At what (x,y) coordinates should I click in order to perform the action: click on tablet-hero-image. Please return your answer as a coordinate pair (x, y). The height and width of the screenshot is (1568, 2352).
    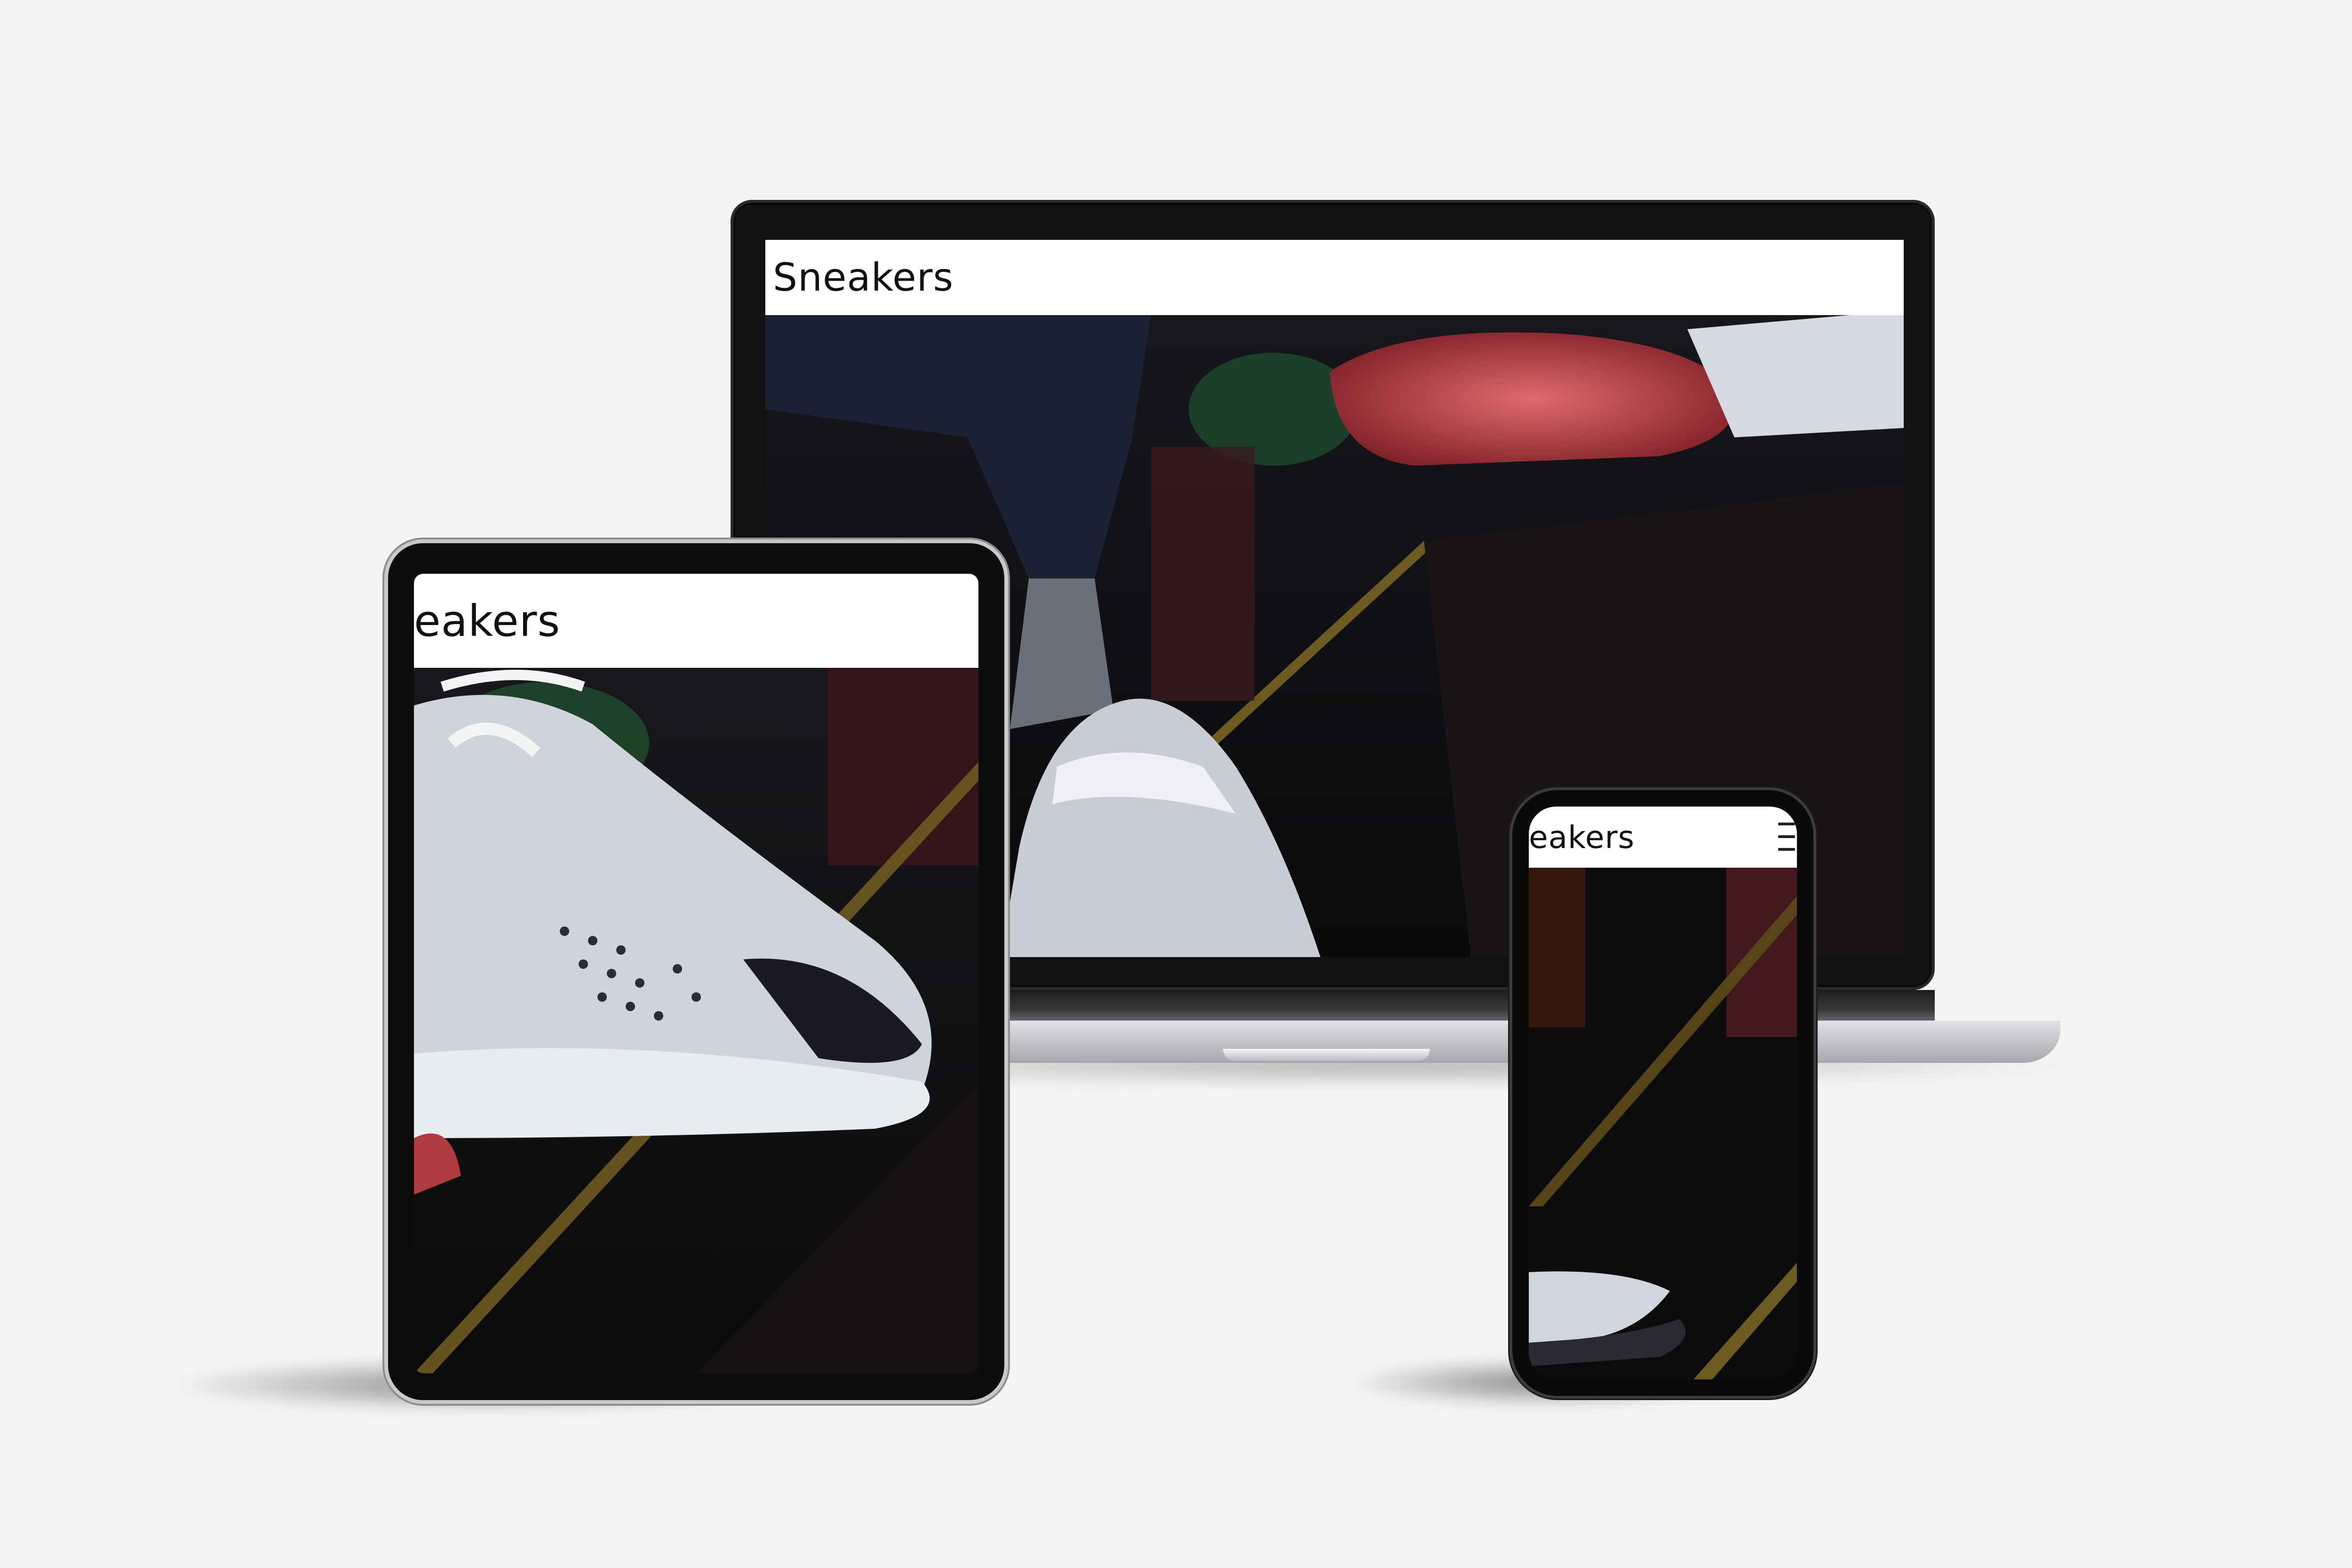
    Looking at the image, I should click on (696, 1021).